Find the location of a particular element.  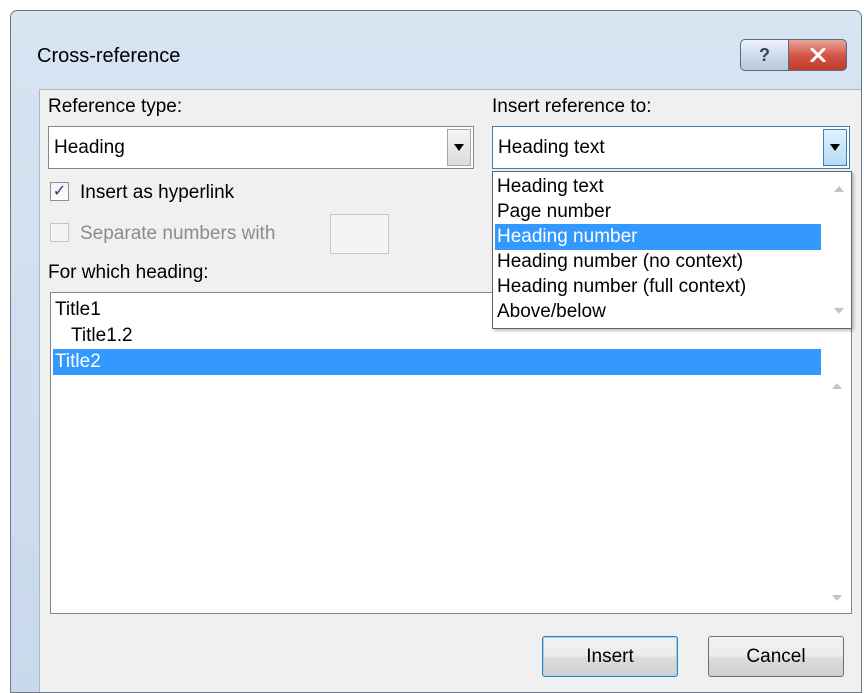

reference-type-label: Reference type: is located at coordinates (115, 106).